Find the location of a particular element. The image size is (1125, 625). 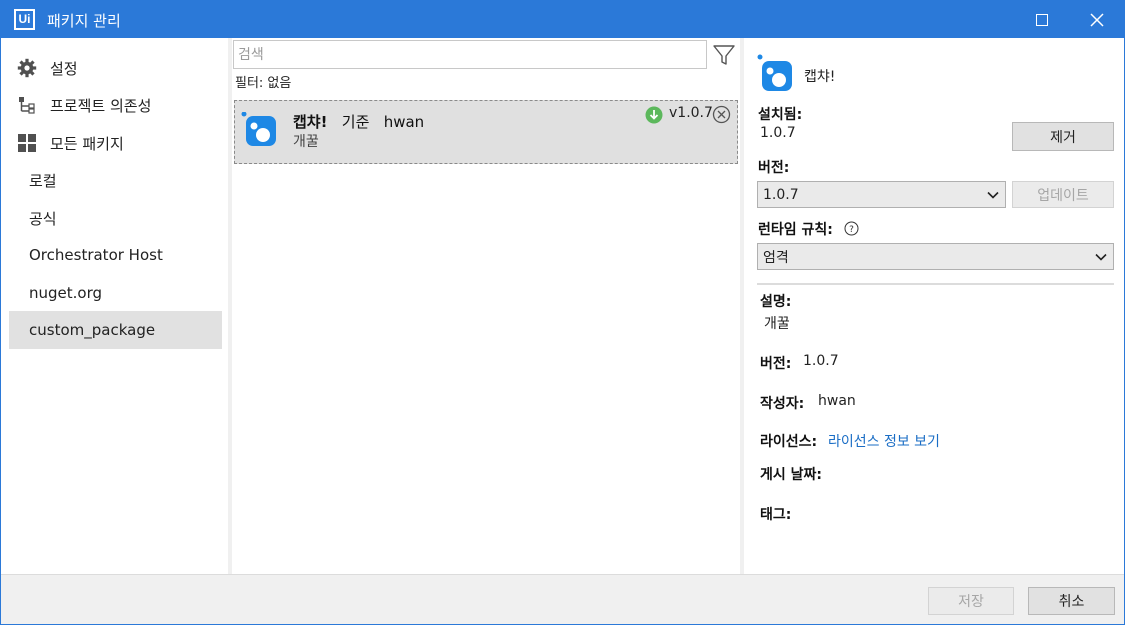

close-button is located at coordinates (1097, 19).